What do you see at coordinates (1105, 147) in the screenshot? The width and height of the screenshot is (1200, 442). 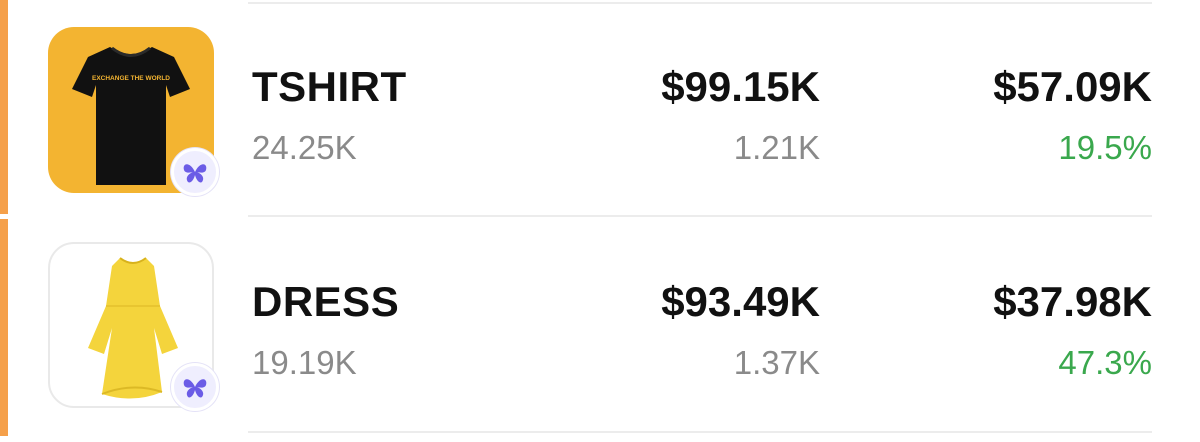 I see `product-margin: 19.5%` at bounding box center [1105, 147].